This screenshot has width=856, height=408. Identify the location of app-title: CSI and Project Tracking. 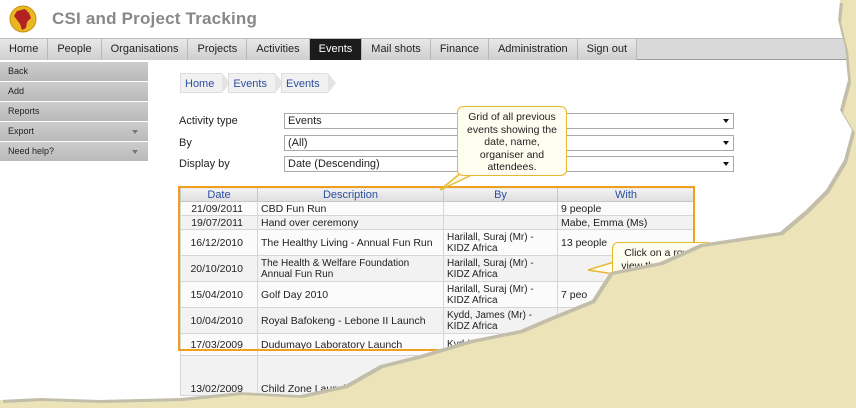
(155, 18).